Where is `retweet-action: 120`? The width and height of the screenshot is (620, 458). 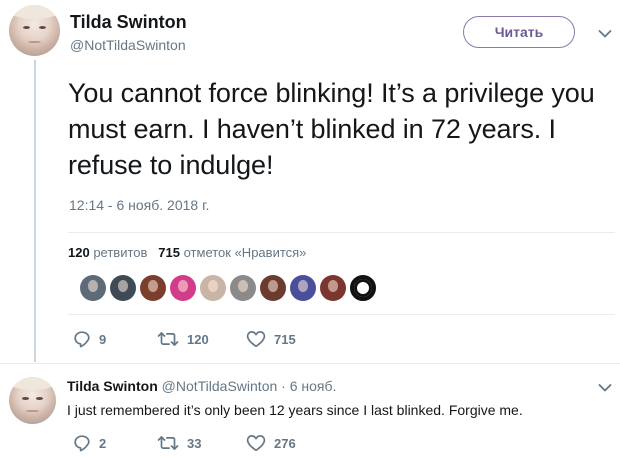
retweet-action: 120 is located at coordinates (183, 339).